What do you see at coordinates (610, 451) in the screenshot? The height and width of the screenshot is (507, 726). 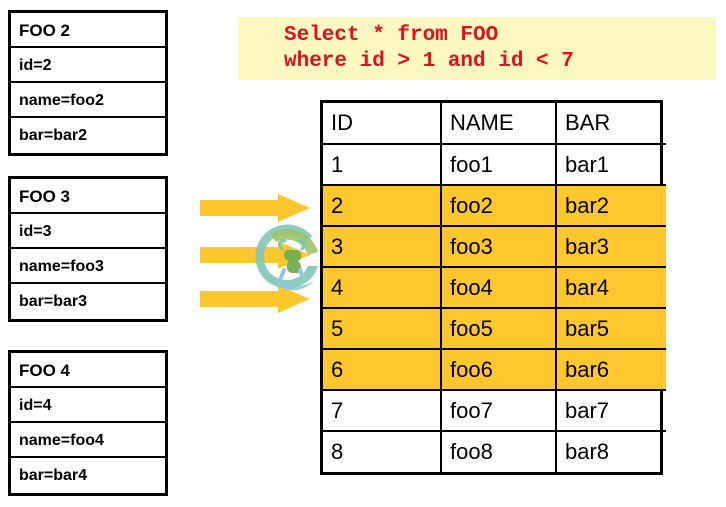 I see `cell-bar: bar8` at bounding box center [610, 451].